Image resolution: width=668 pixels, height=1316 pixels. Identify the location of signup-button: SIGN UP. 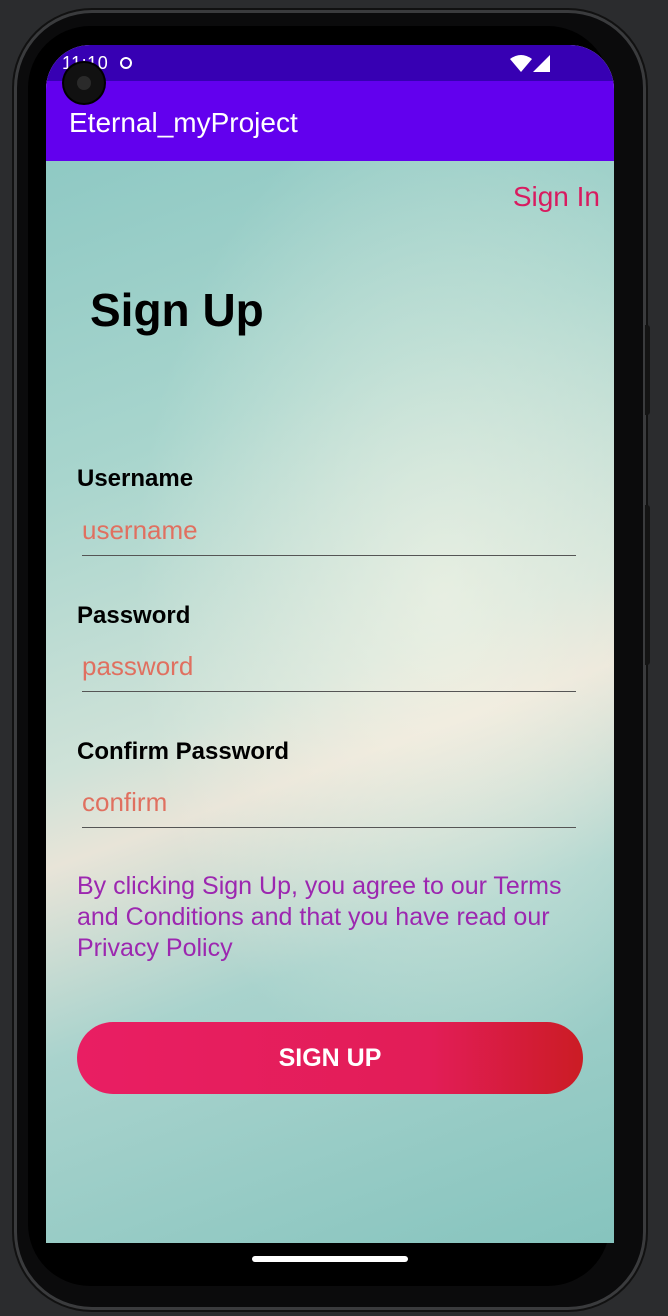
(330, 1058).